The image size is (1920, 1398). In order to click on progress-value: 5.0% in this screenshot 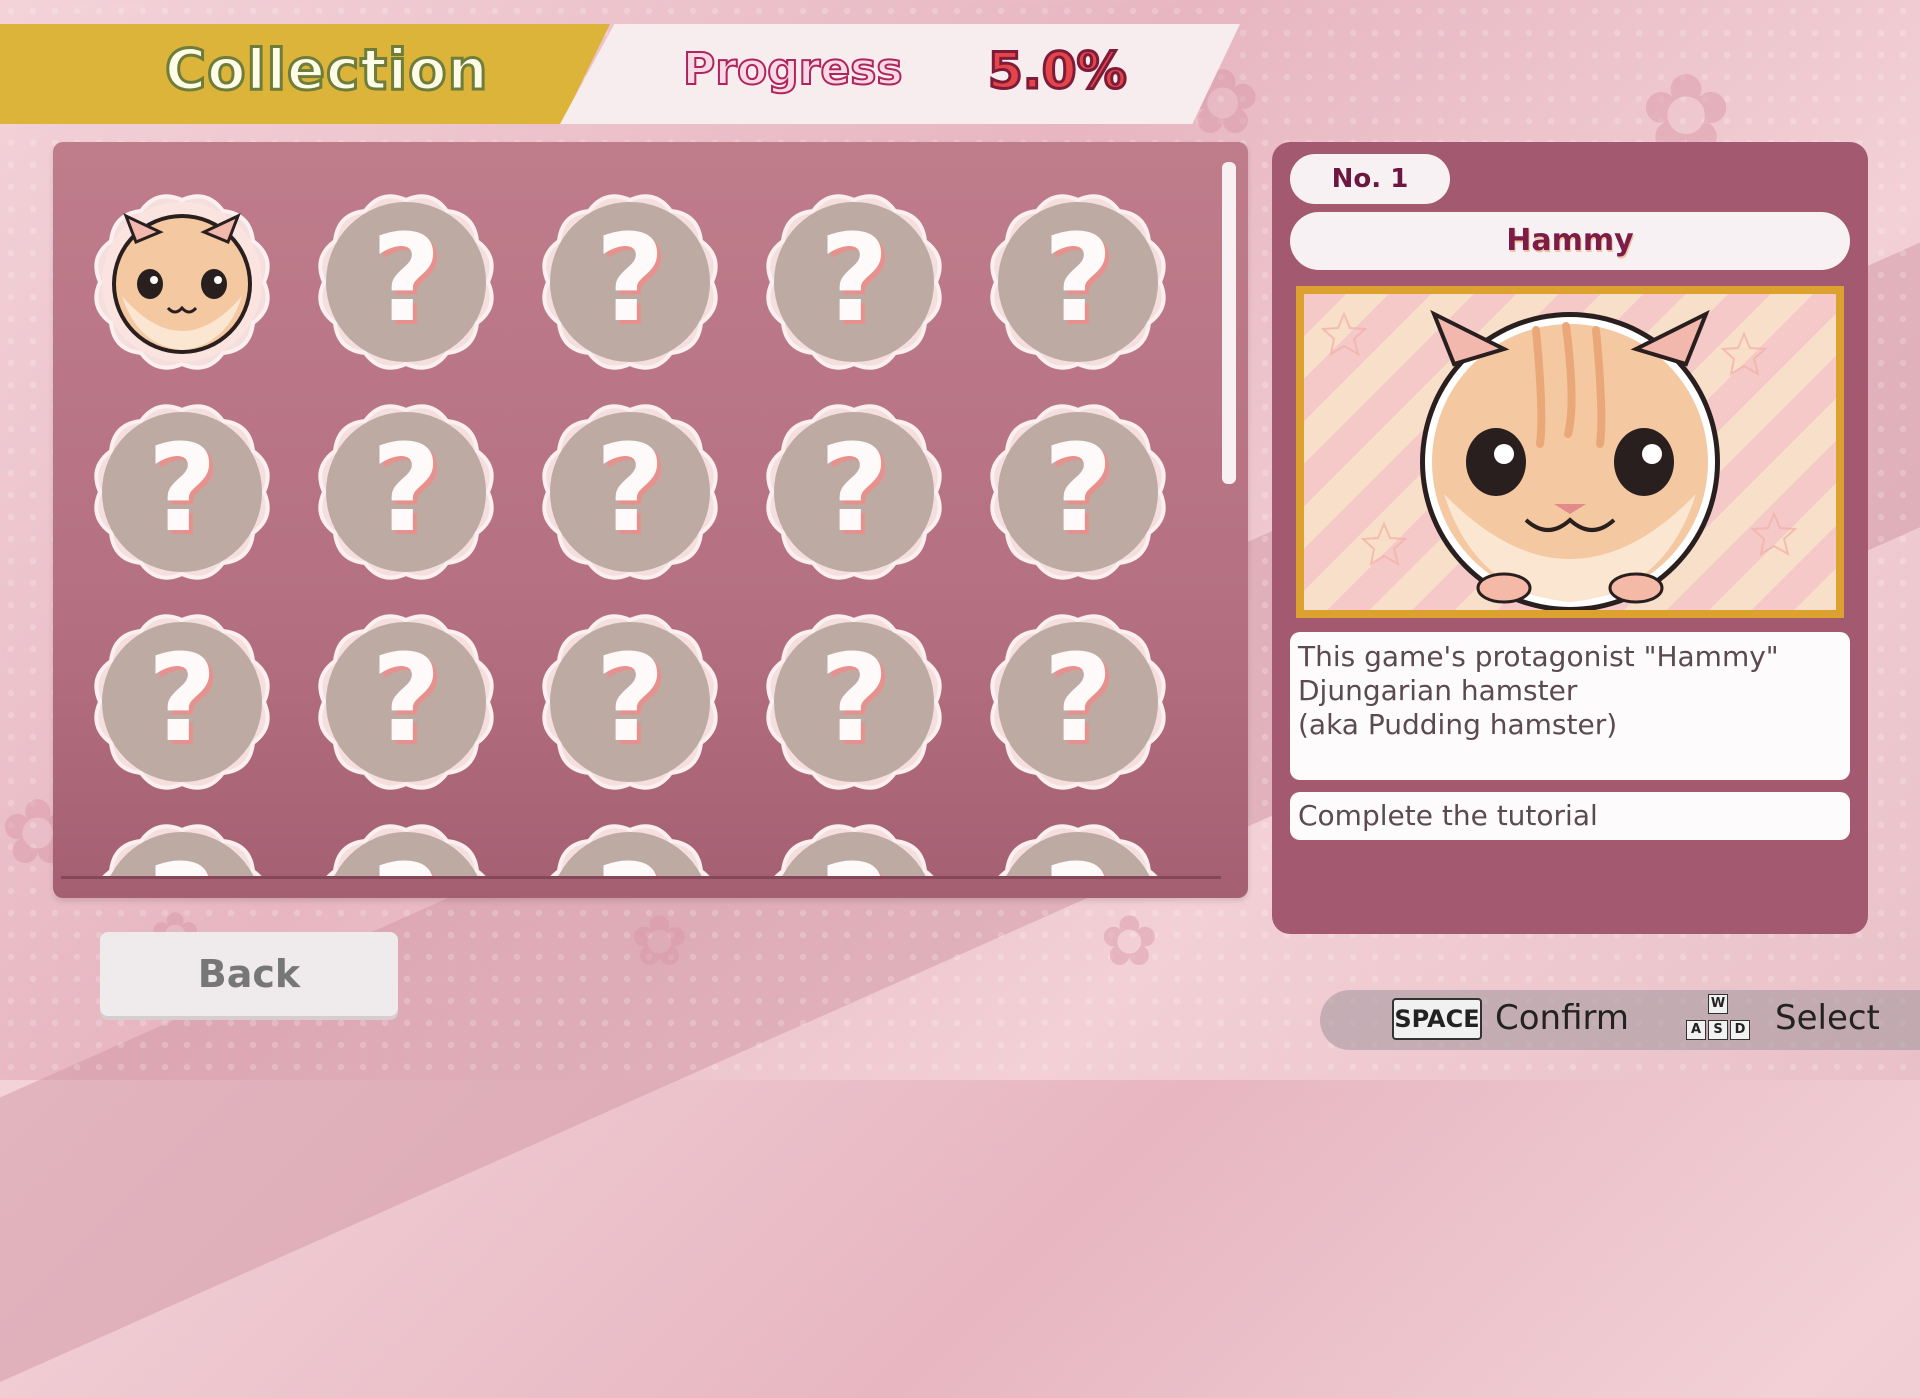, I will do `click(1058, 71)`.